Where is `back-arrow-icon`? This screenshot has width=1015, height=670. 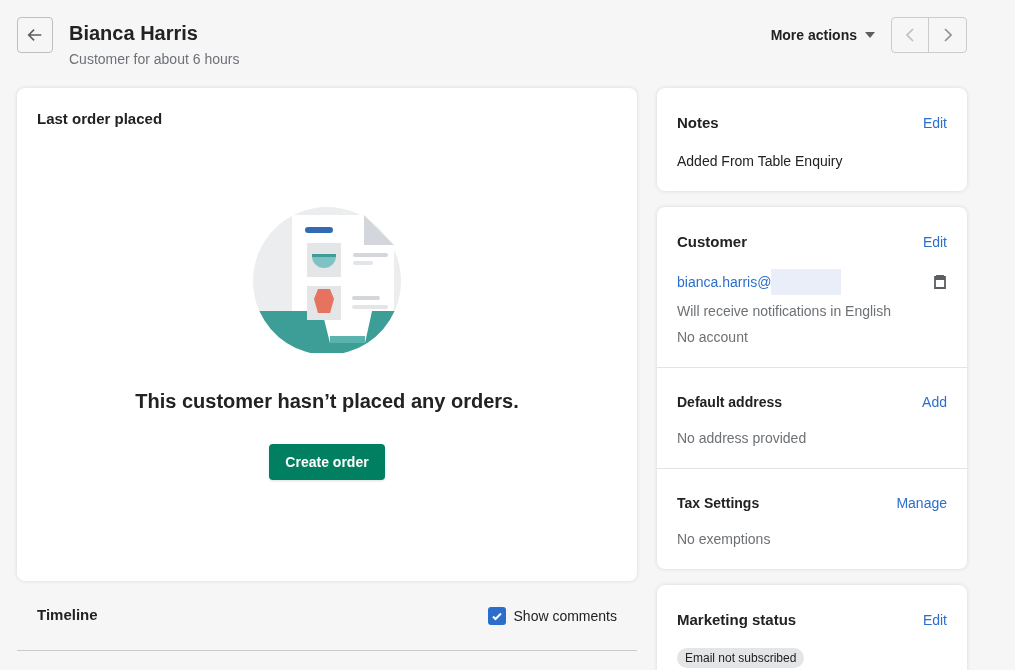 back-arrow-icon is located at coordinates (35, 35).